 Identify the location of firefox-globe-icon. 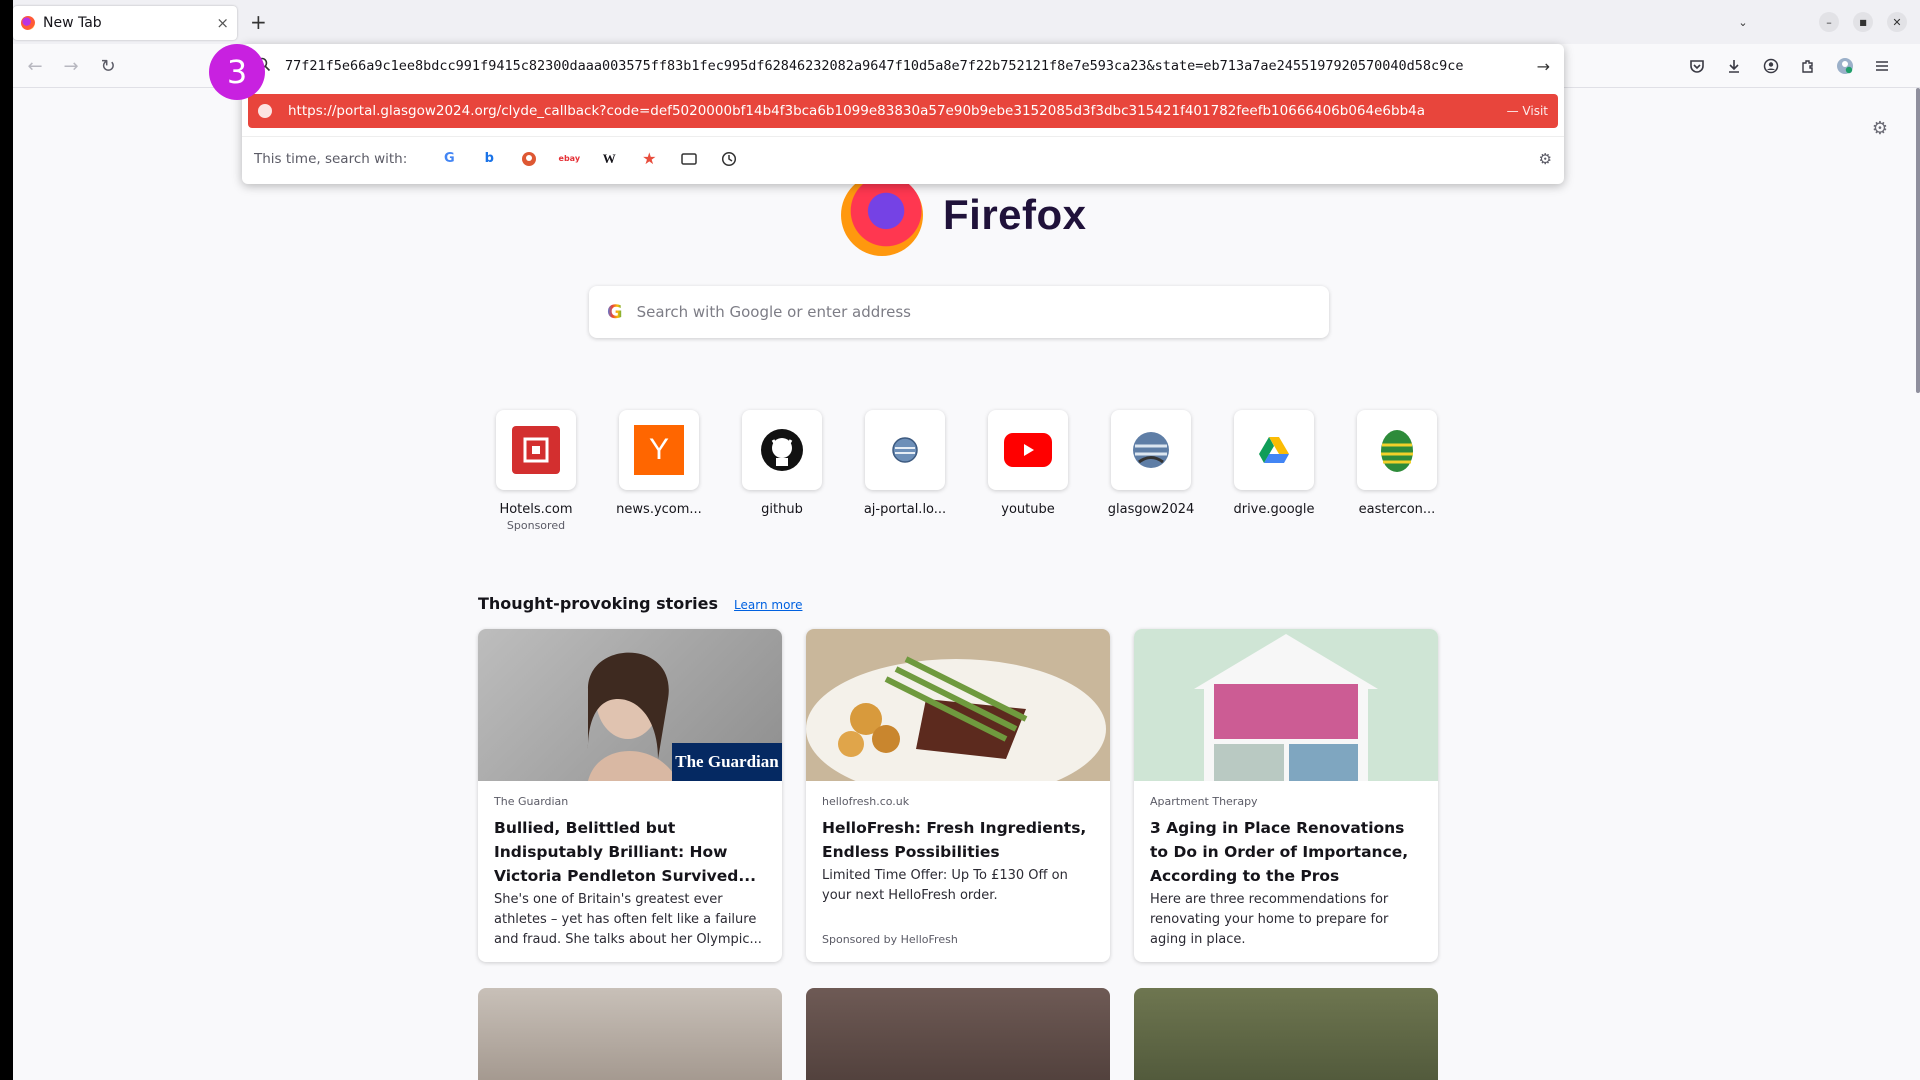
(882, 215).